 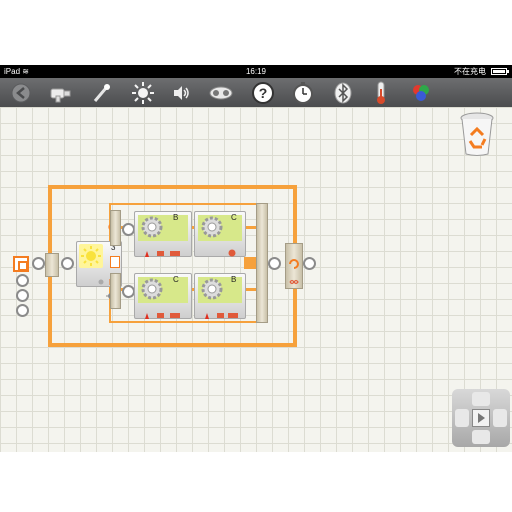 I want to click on switch-frame-bottom, so click(x=186, y=322).